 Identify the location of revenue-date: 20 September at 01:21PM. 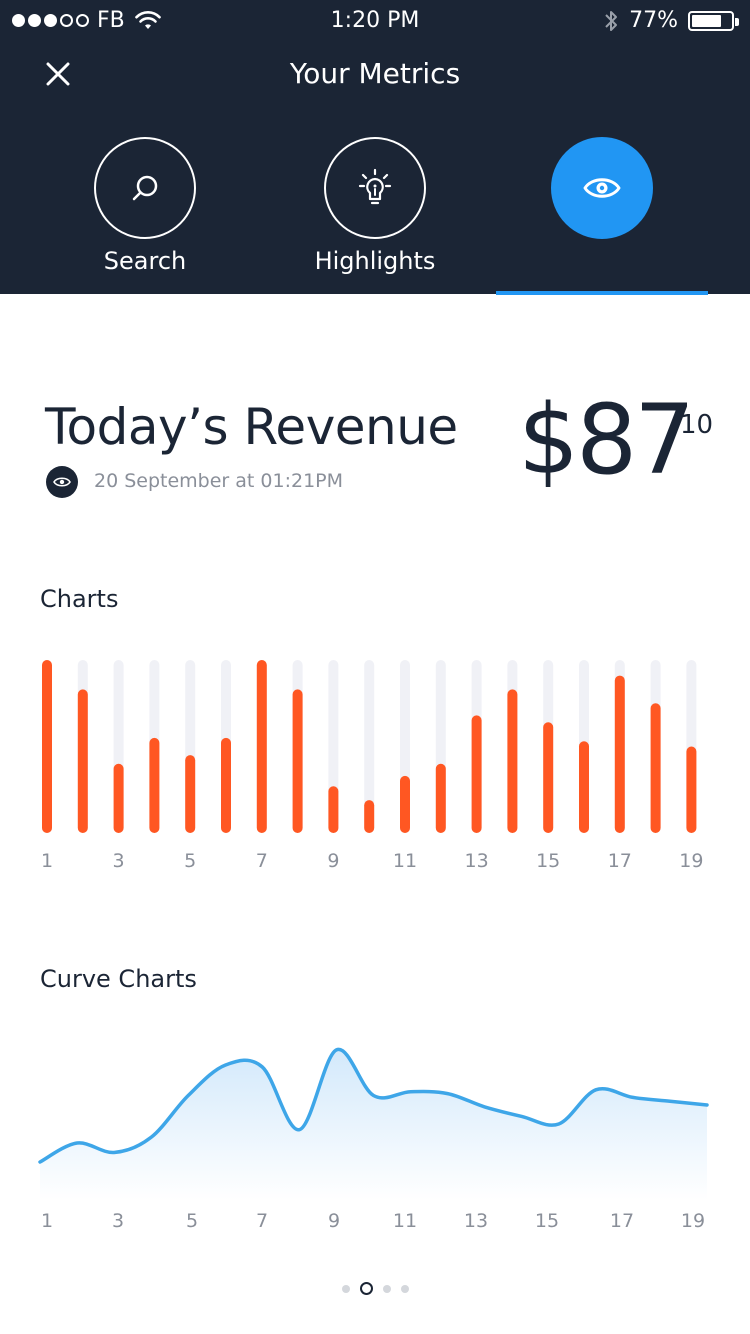
(219, 481).